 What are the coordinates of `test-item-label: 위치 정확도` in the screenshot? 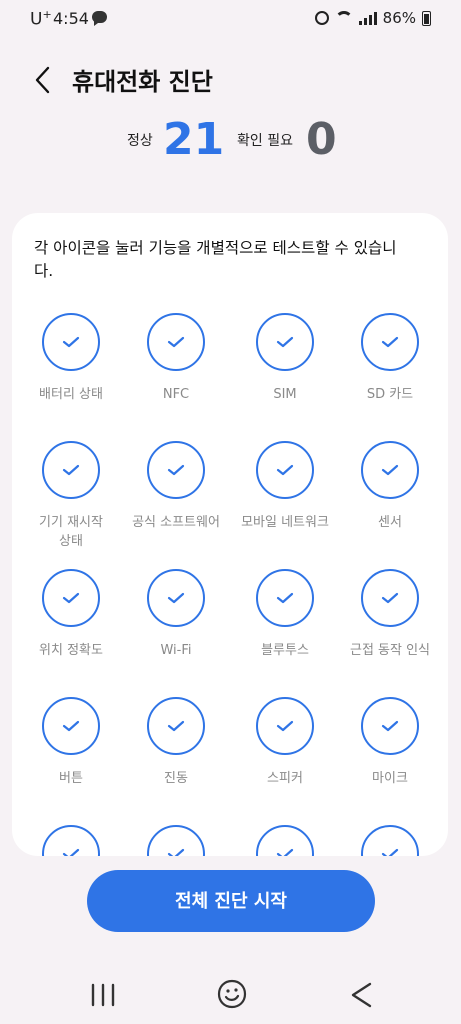 It's located at (71, 650).